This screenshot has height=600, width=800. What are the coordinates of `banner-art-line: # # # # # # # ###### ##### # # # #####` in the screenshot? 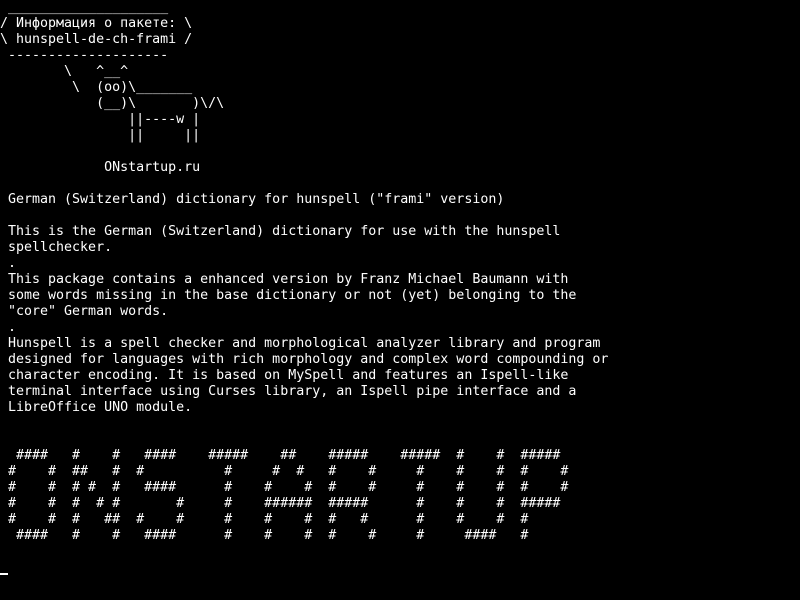 It's located at (280, 503).